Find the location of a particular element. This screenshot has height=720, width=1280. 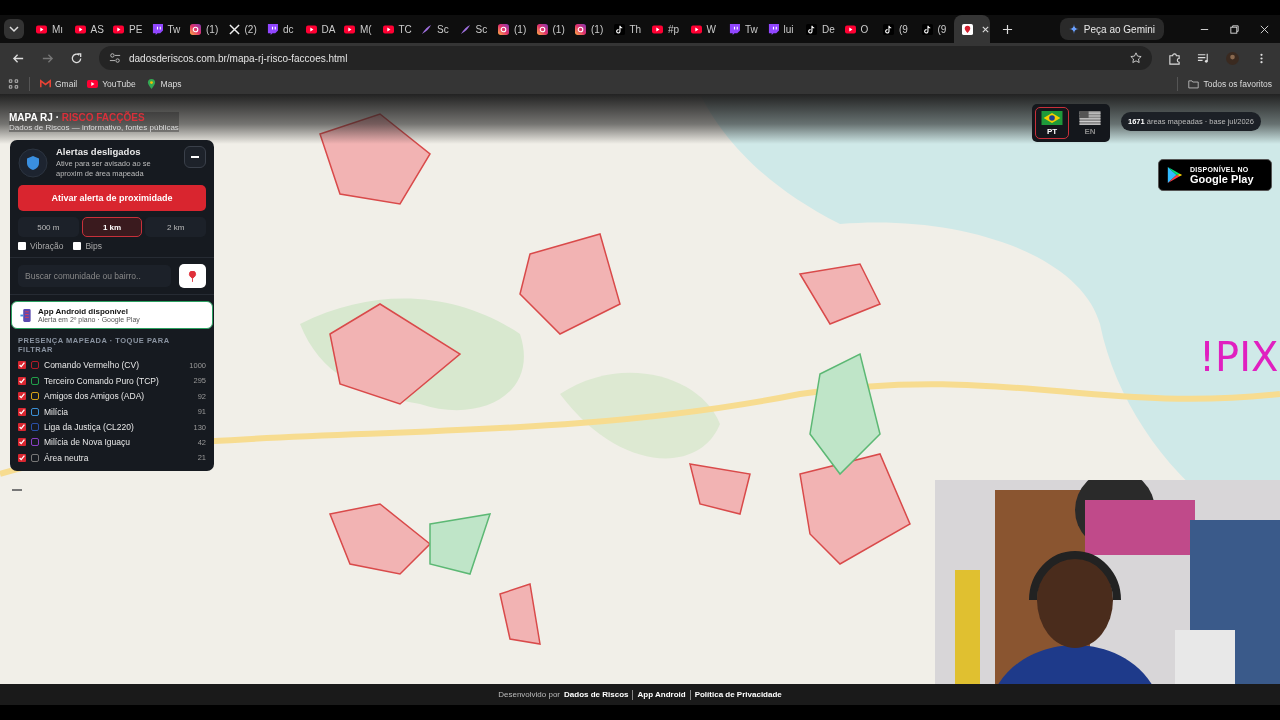

browser-tab: M( is located at coordinates (357, 29).